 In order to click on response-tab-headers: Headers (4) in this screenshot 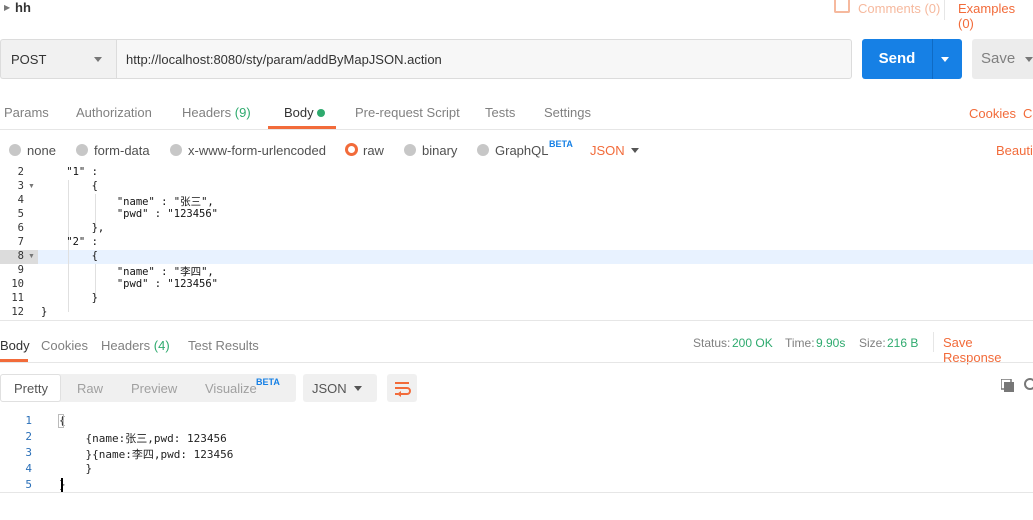, I will do `click(135, 345)`.